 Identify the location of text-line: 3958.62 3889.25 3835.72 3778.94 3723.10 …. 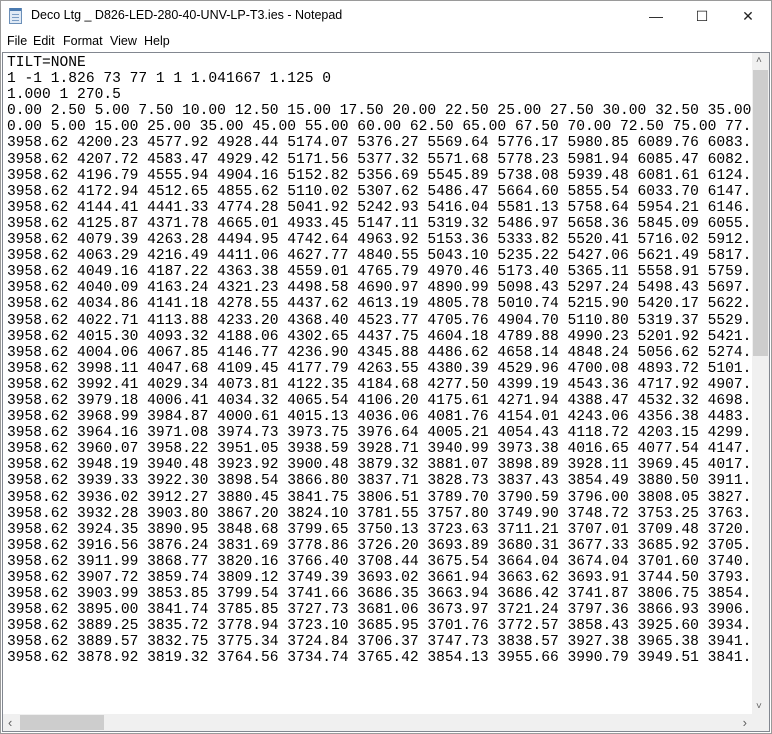
(381, 626).